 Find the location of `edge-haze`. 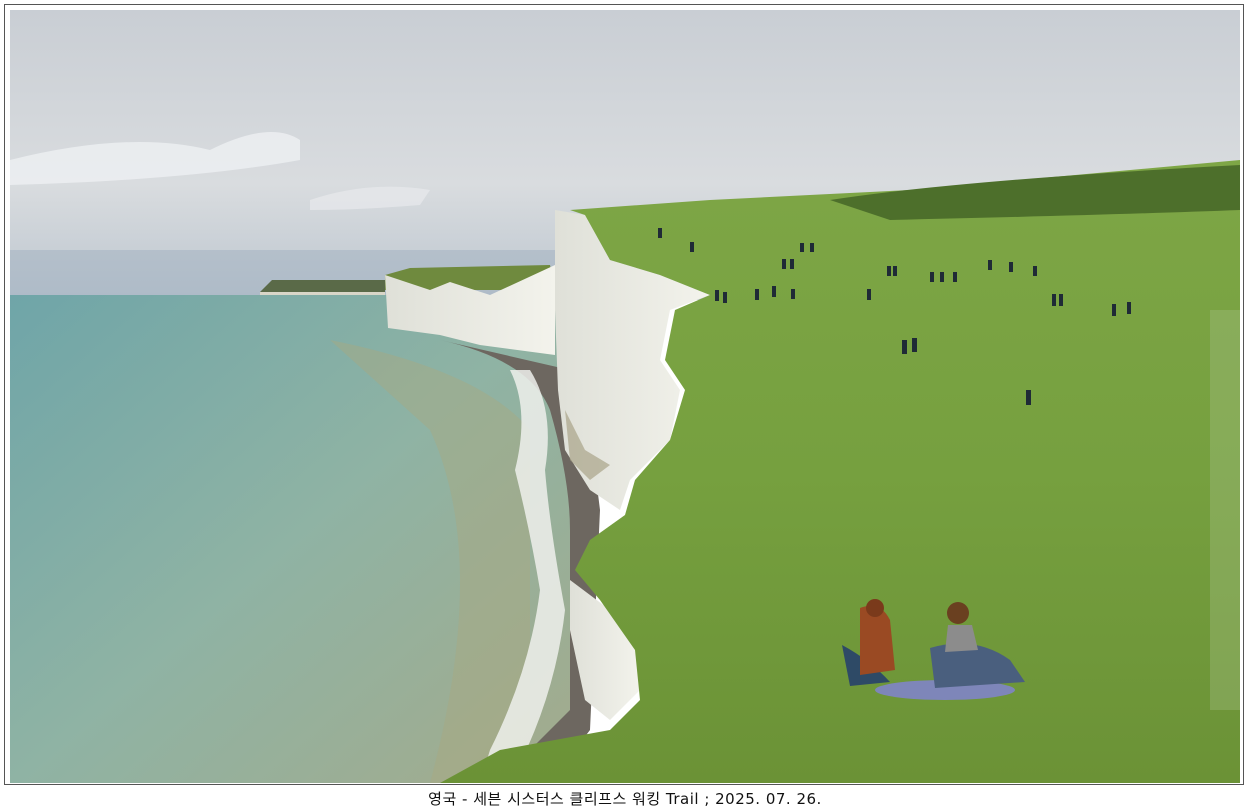

edge-haze is located at coordinates (1225, 510).